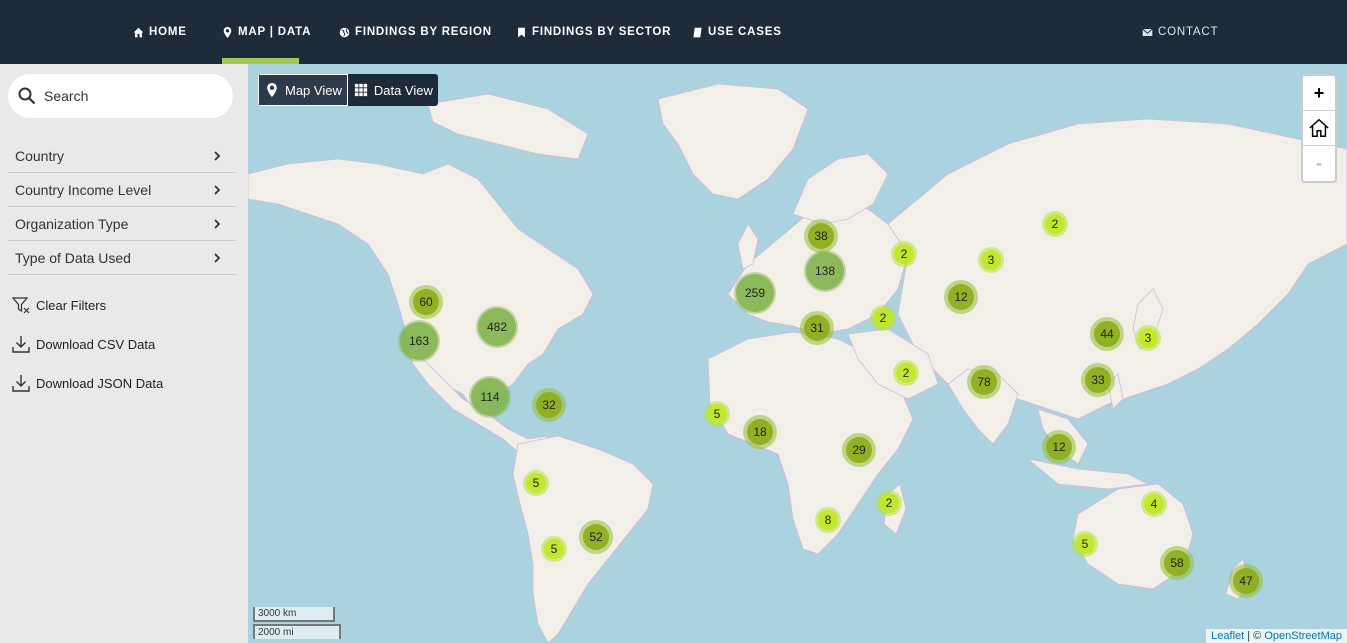  I want to click on nav-contact: CONTACT, so click(1180, 32).